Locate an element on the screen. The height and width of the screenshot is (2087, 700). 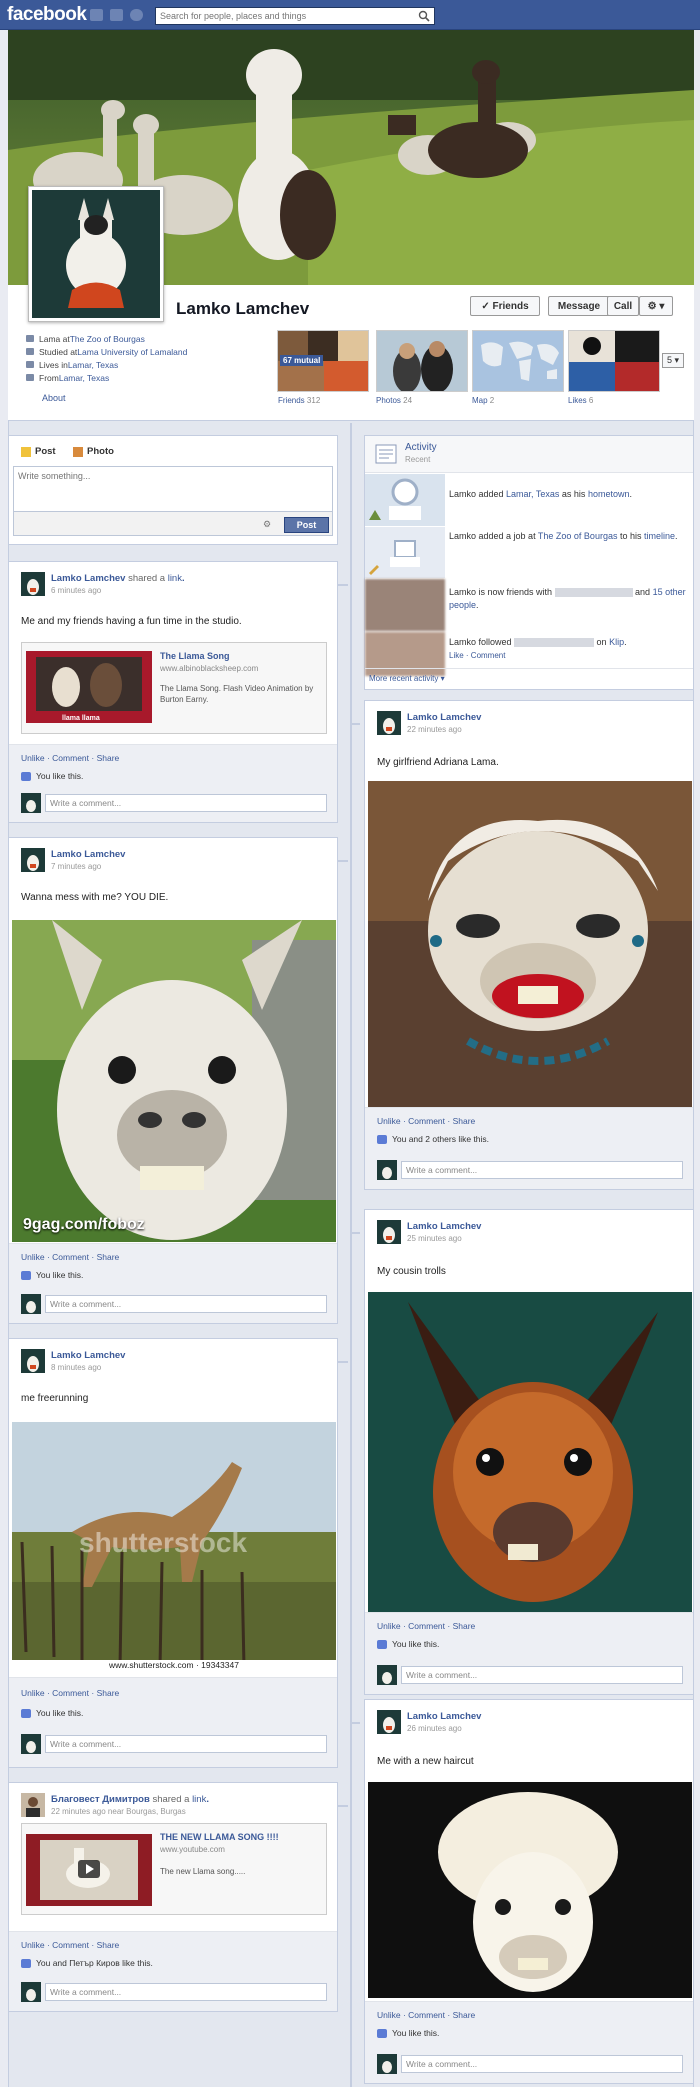
likes-tile is located at coordinates (614, 361).